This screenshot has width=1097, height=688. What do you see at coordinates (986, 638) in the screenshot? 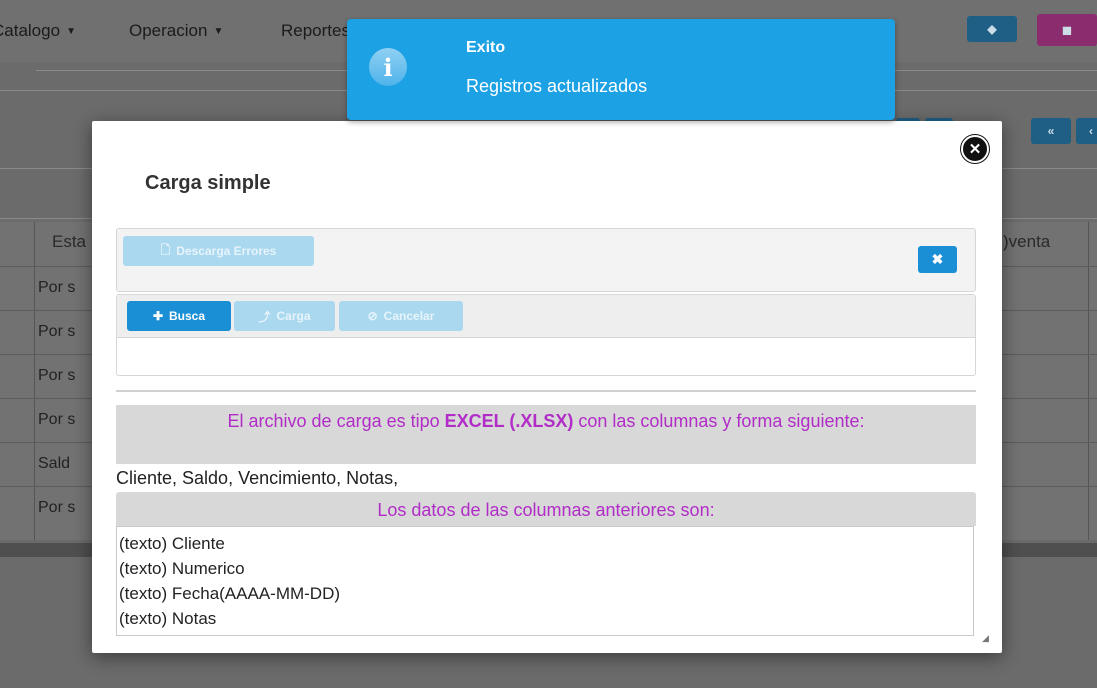
I see `resize-handle-icon: ◢` at bounding box center [986, 638].